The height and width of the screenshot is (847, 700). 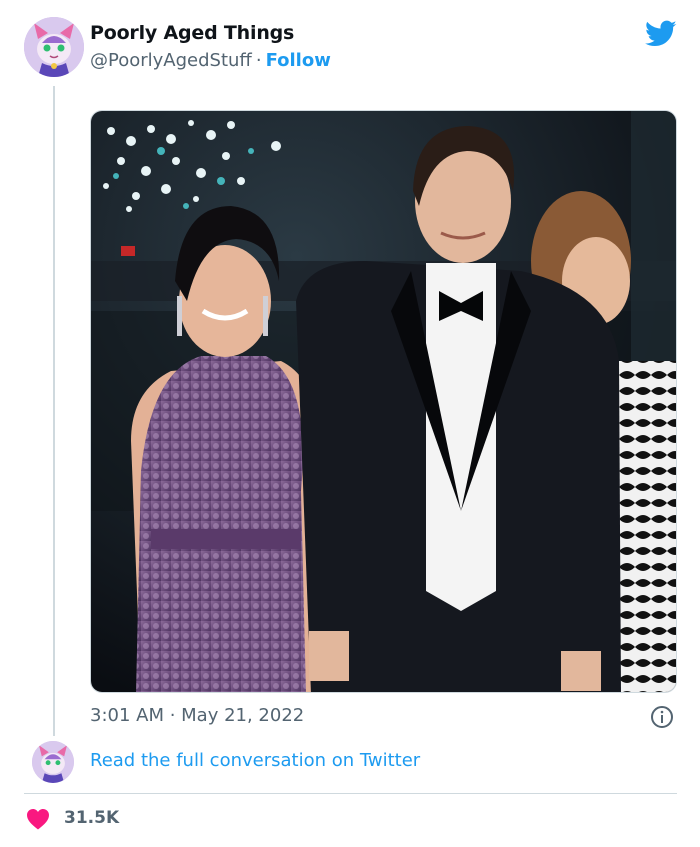 I want to click on footer-divider, so click(x=350, y=793).